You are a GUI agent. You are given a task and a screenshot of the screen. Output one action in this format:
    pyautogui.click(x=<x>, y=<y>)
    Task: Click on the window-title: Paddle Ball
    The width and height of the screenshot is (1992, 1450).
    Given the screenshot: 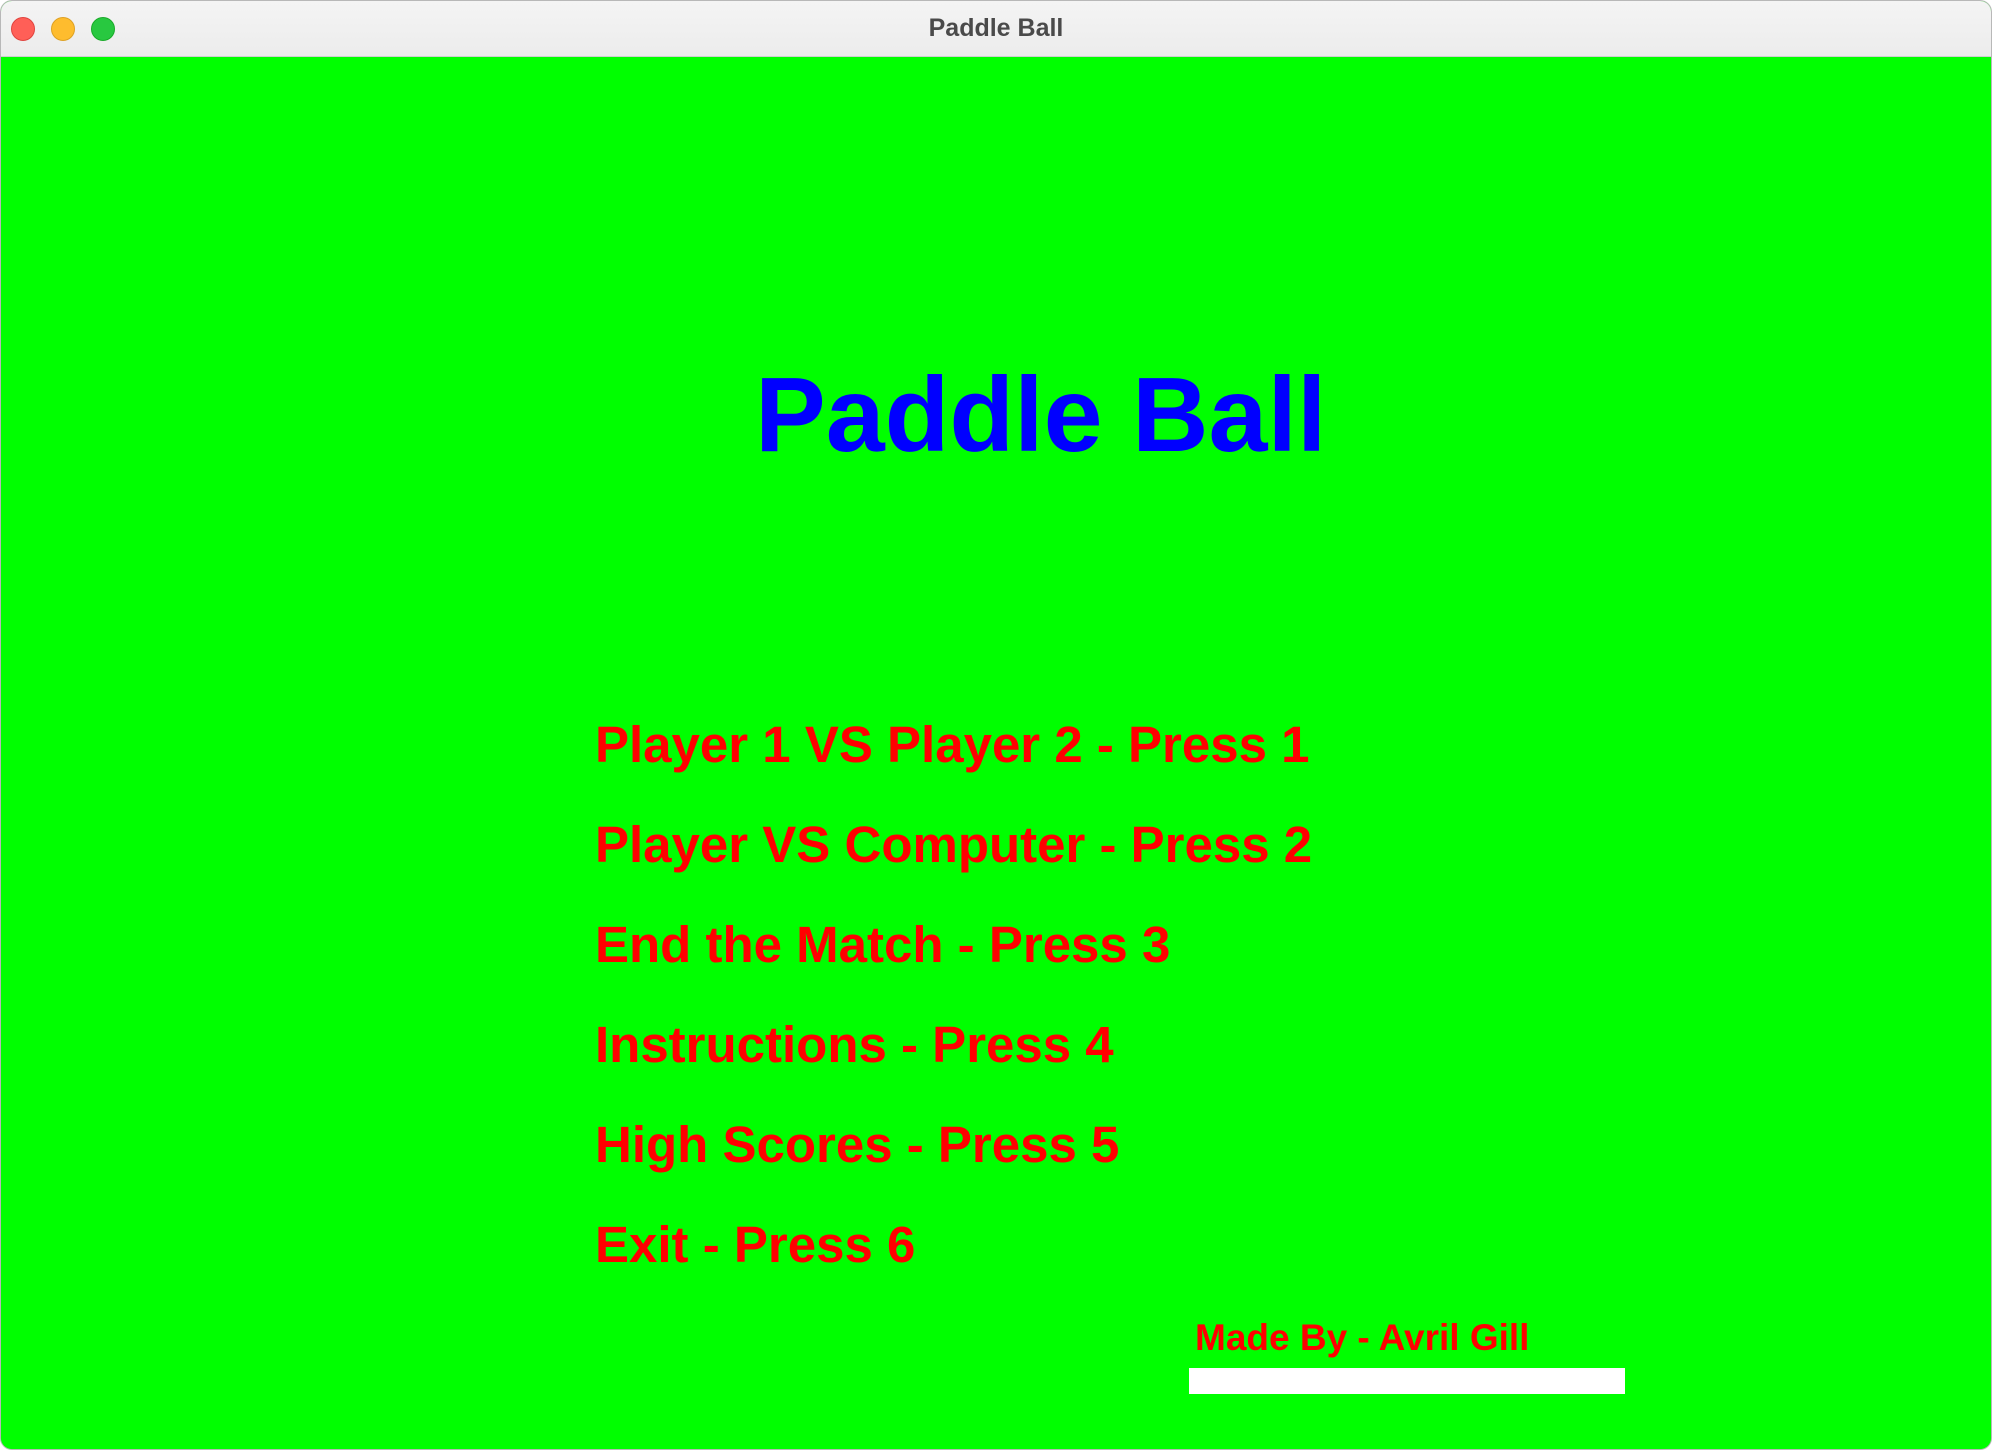 What is the action you would take?
    pyautogui.click(x=996, y=28)
    